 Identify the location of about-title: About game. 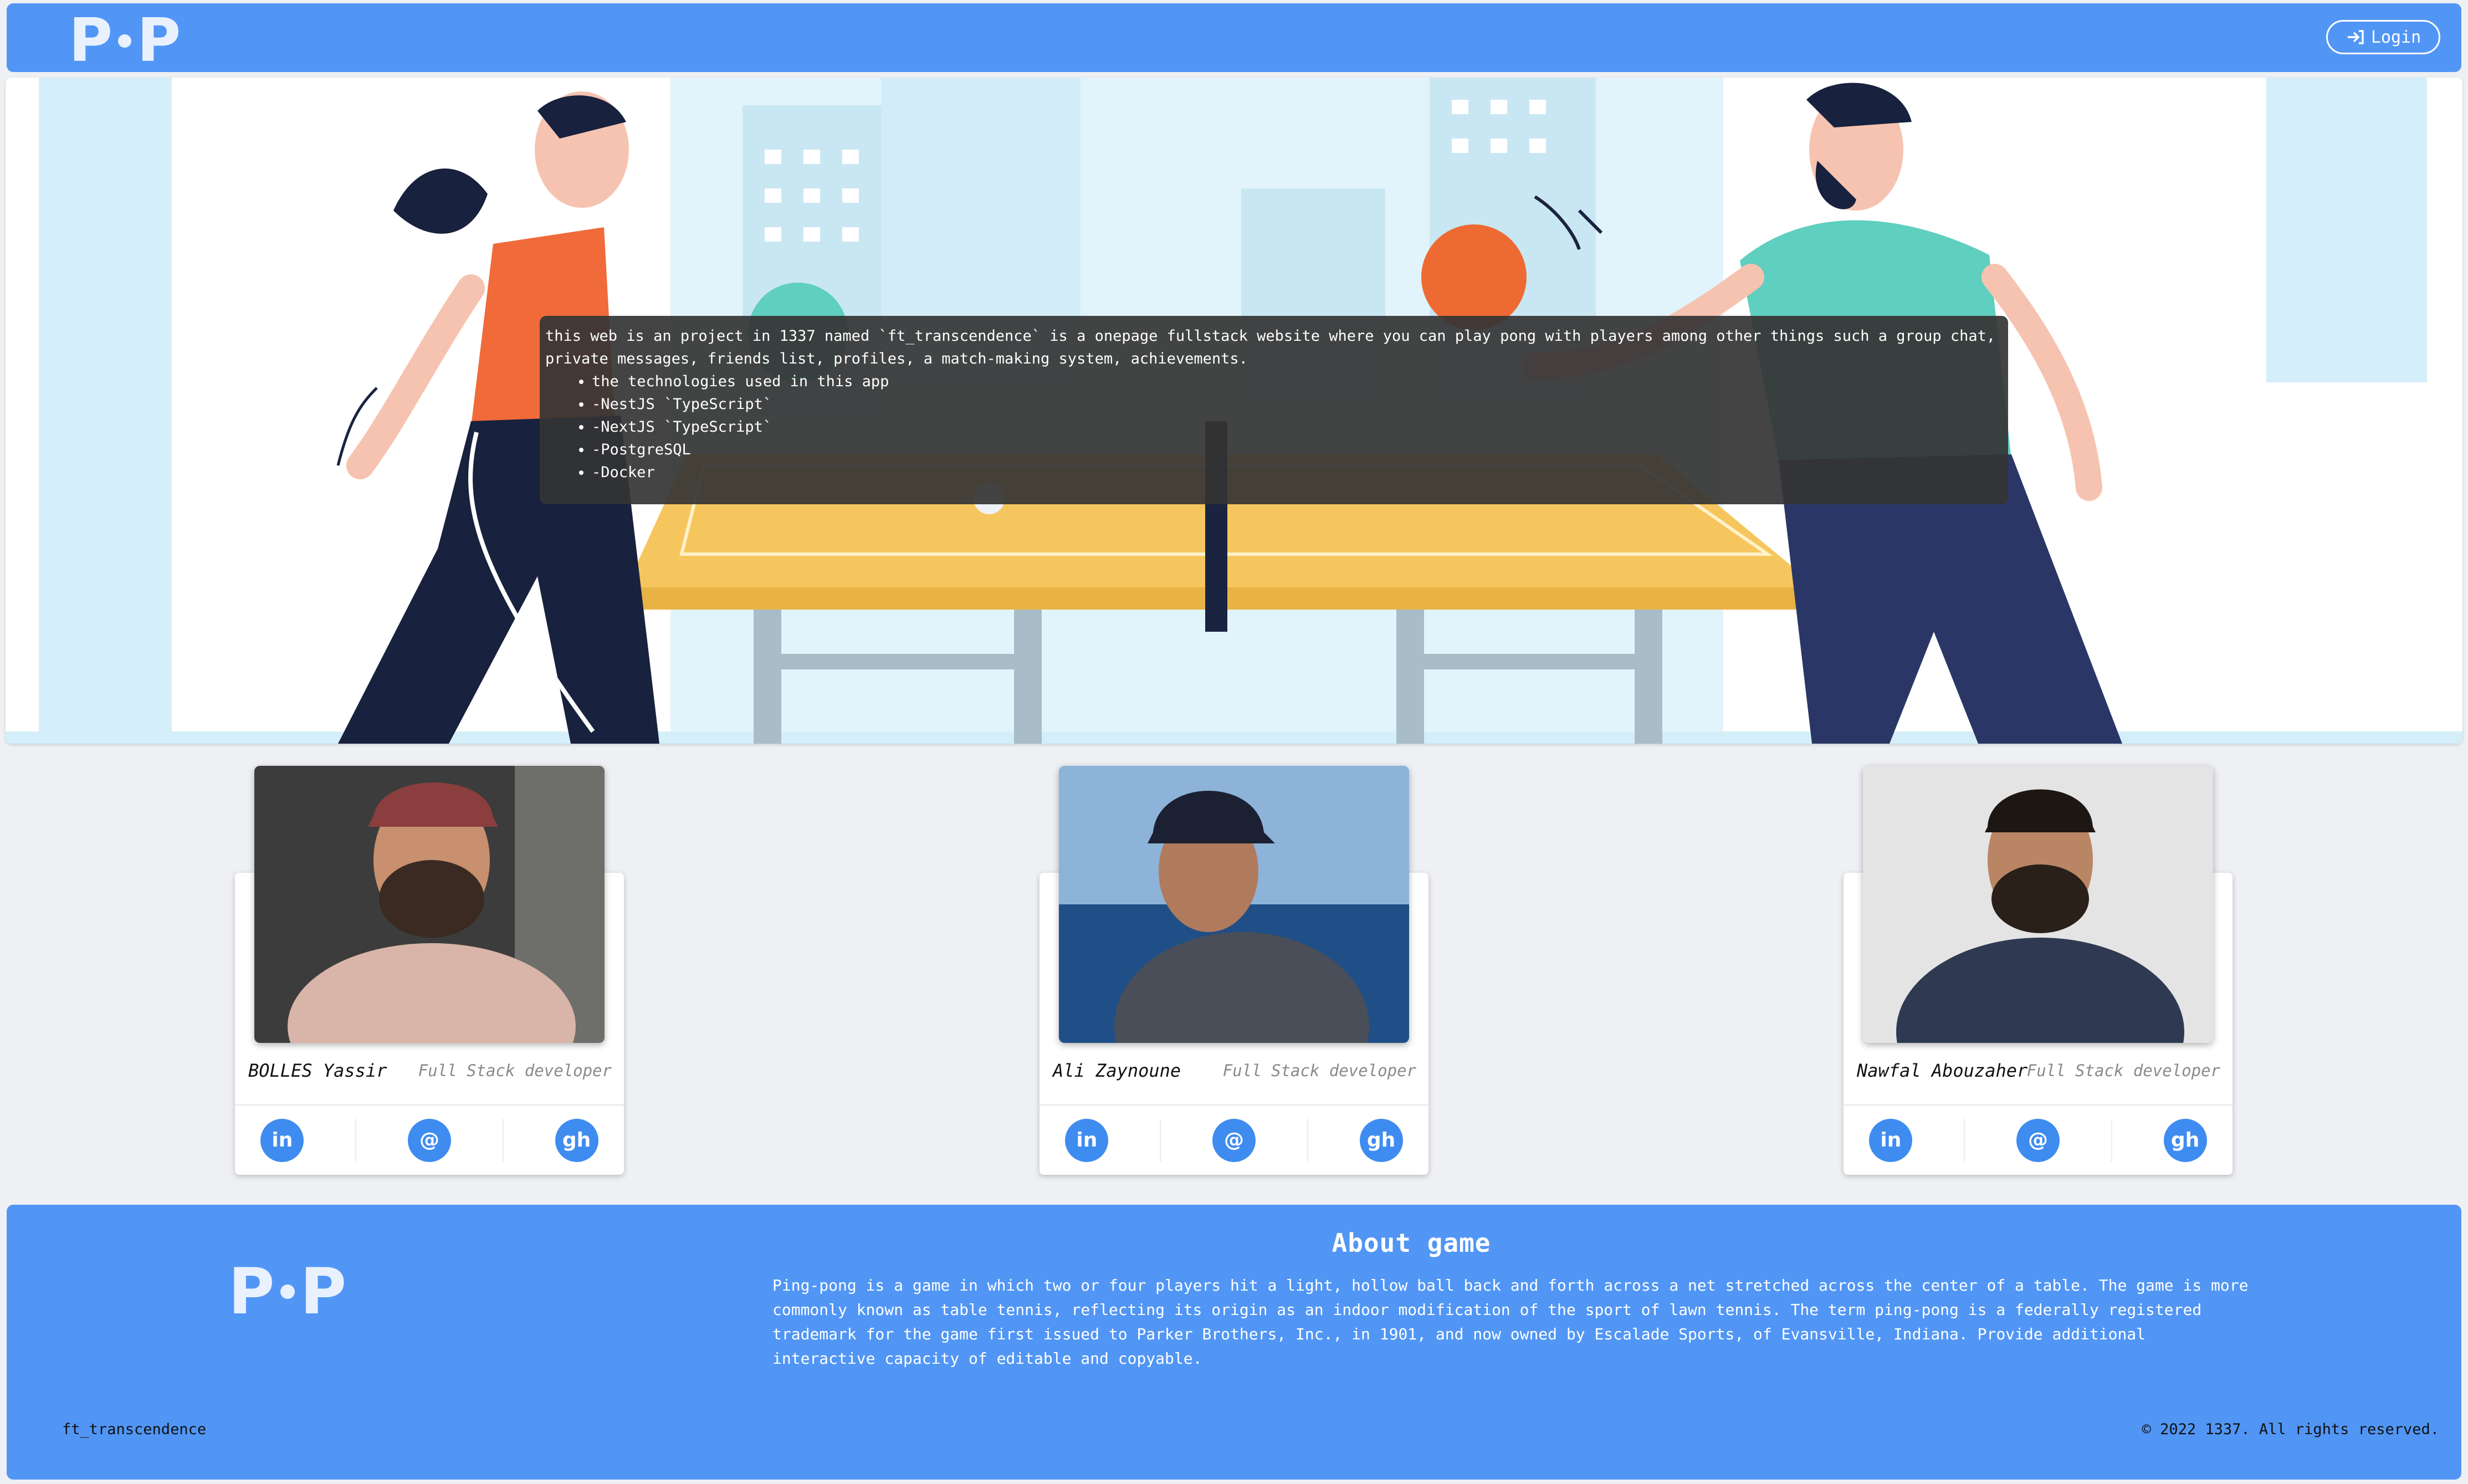
(1411, 1243).